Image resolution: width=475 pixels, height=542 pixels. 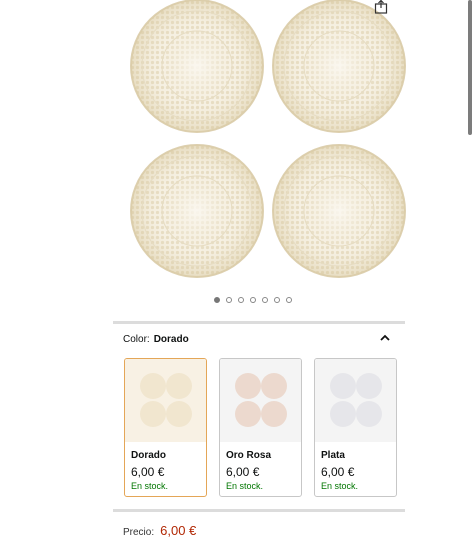 I want to click on chevron-up-icon, so click(x=385, y=338).